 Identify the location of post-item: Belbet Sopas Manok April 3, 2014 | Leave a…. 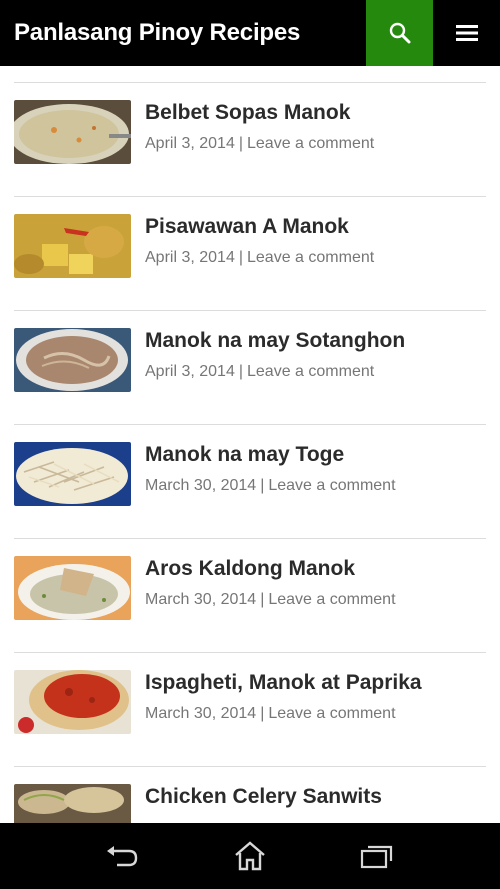
(250, 140).